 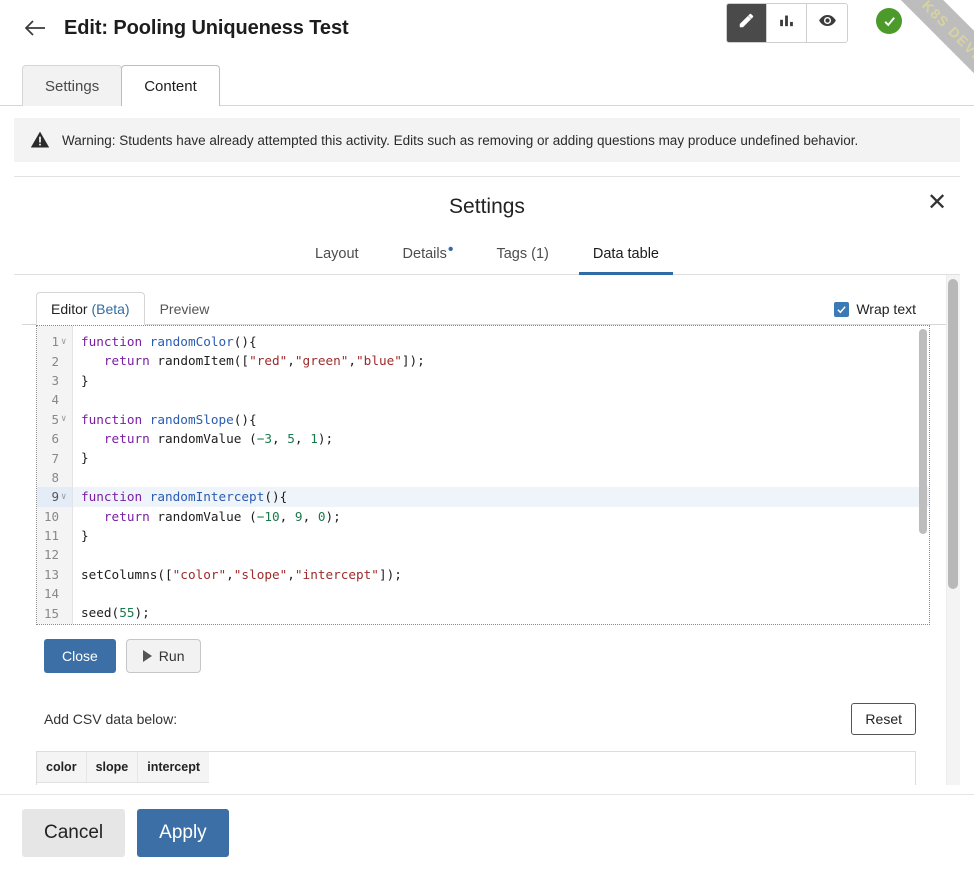 I want to click on line-number-value: 13, so click(x=51, y=574).